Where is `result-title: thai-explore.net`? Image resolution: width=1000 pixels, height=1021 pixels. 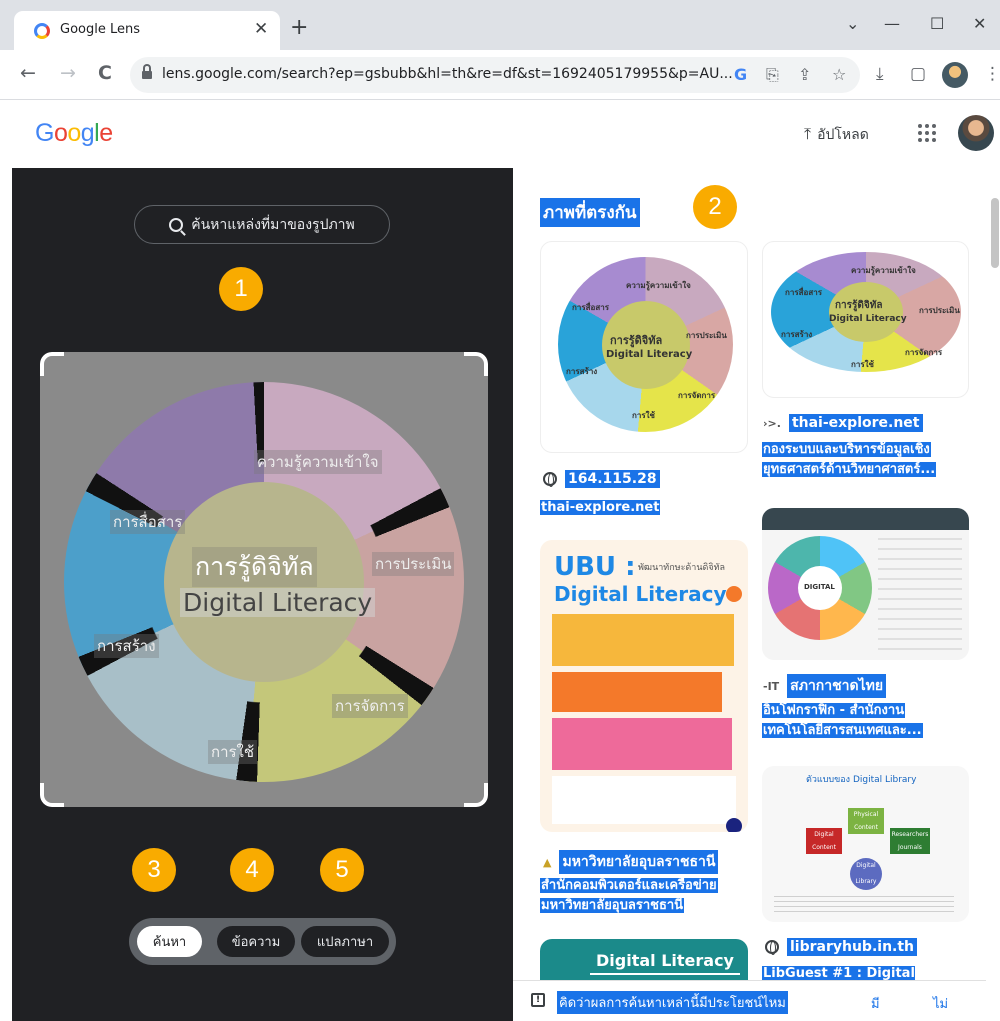
result-title: thai-explore.net is located at coordinates (640, 508).